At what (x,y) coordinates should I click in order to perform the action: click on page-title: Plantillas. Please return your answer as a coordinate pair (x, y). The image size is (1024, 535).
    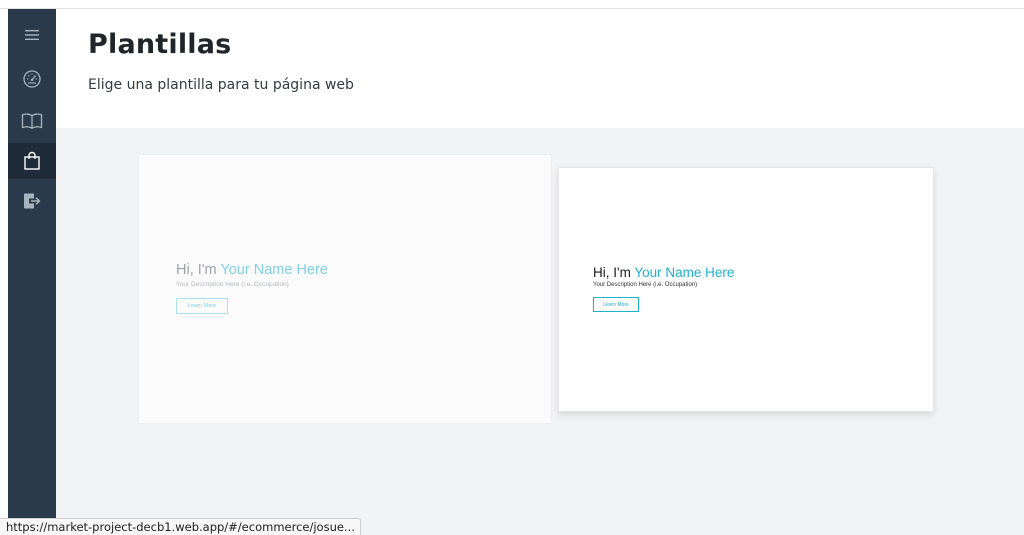
    Looking at the image, I should click on (160, 44).